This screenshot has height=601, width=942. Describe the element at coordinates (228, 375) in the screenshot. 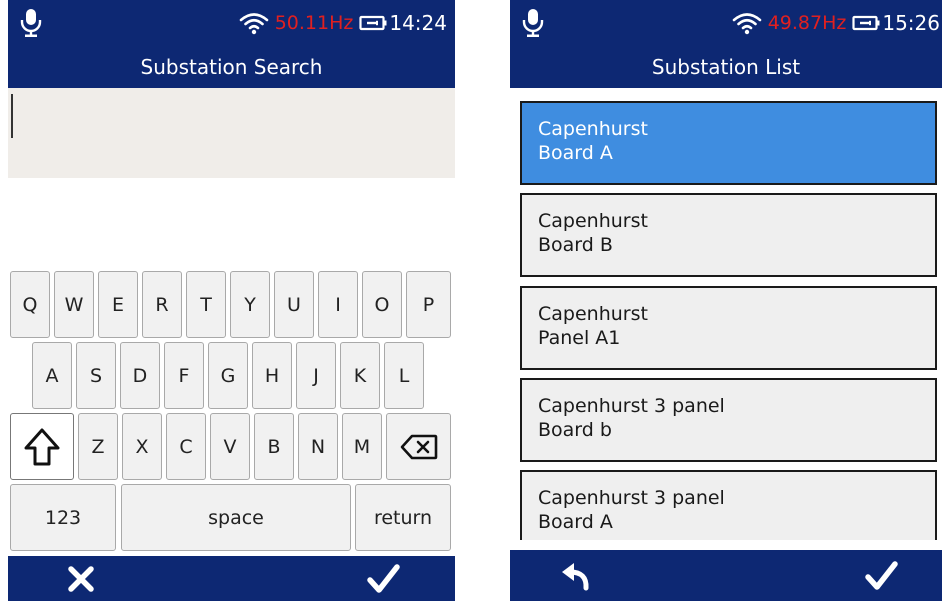

I see `key-g: G` at that location.